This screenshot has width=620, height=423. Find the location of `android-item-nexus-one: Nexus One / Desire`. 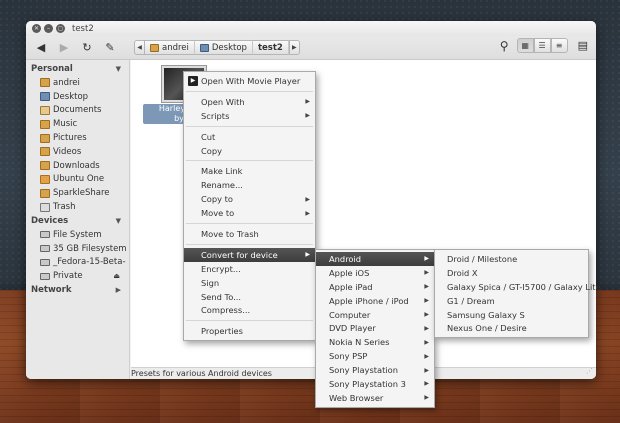

android-item-nexus-one: Nexus One / Desire is located at coordinates (511, 328).